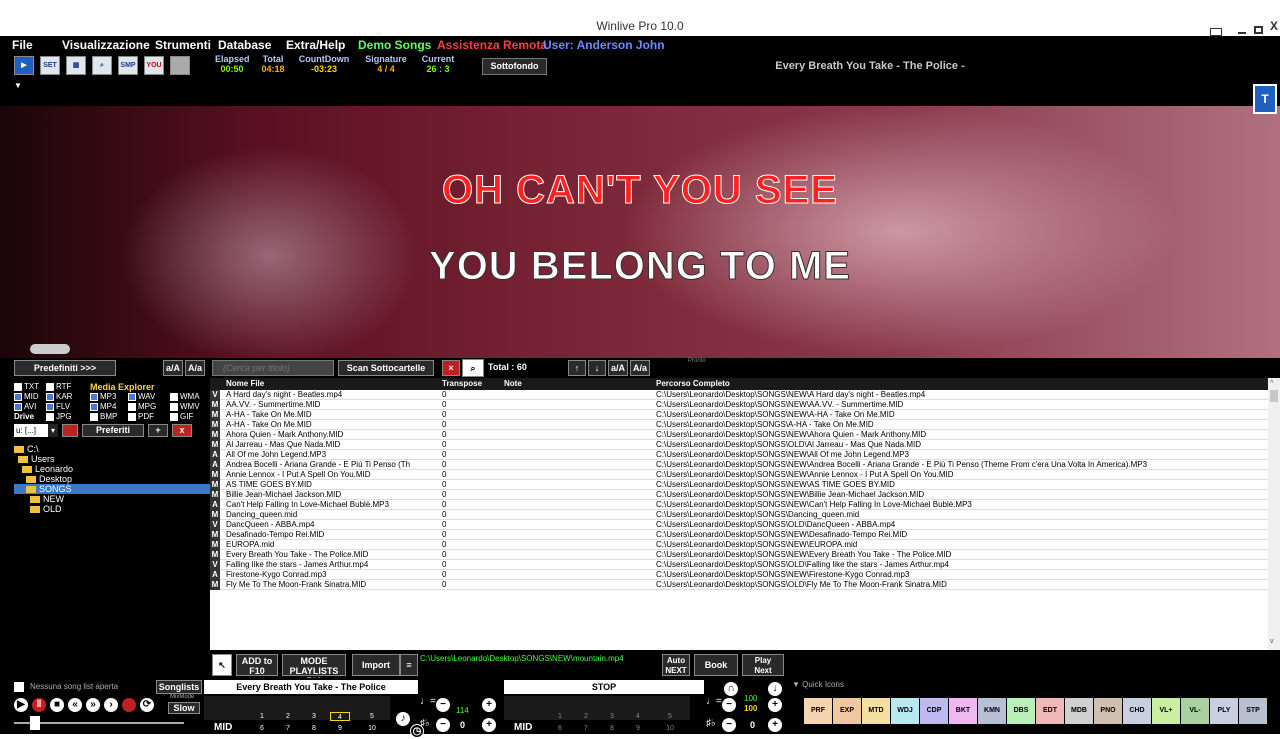 This screenshot has height=739, width=1280. What do you see at coordinates (154, 65) in the screenshot?
I see `youtube-icon: YOU` at bounding box center [154, 65].